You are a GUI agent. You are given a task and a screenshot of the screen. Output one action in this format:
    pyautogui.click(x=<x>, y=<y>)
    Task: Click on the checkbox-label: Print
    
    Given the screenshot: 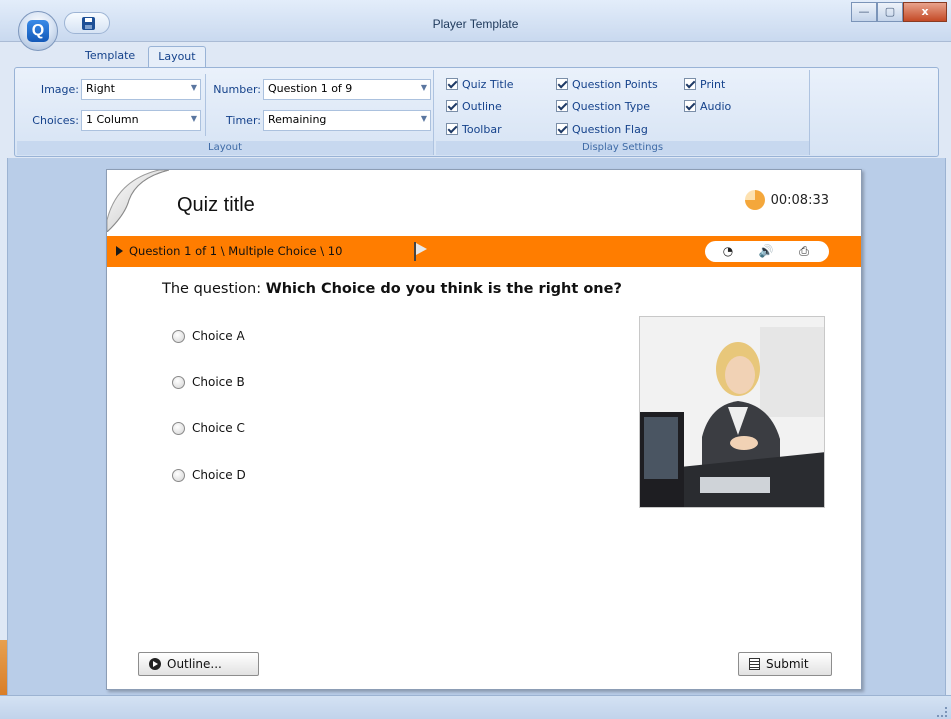 What is the action you would take?
    pyautogui.click(x=713, y=84)
    